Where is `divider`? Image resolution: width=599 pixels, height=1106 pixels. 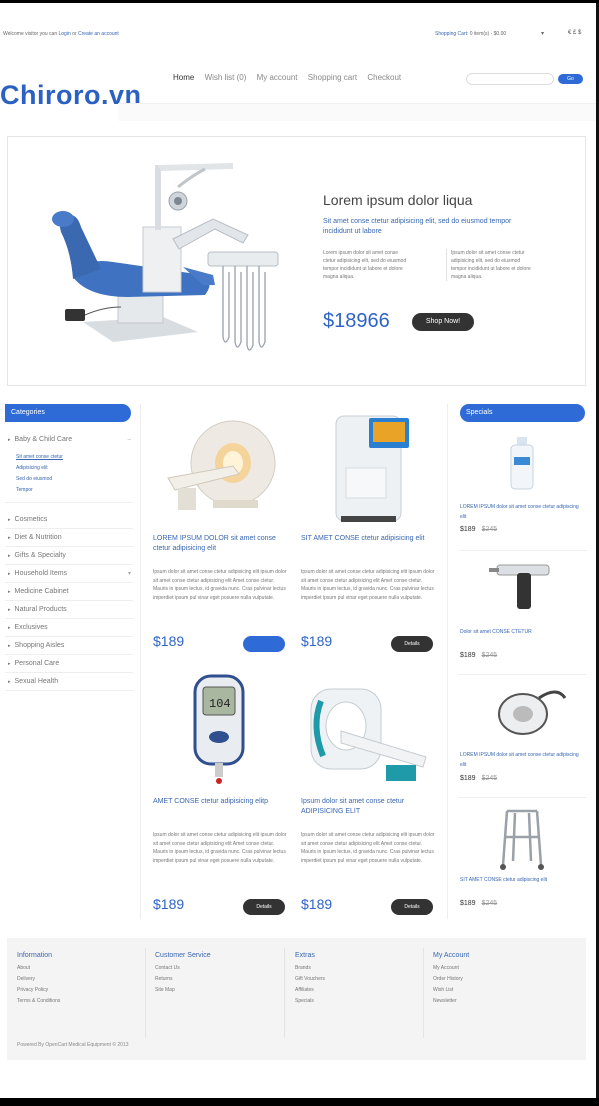
divider is located at coordinates (140, 661).